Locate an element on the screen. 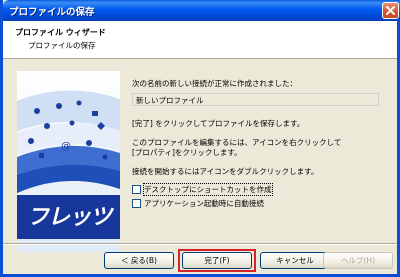 This screenshot has width=400, height=277. back-button: ＜ 戻る(B) is located at coordinates (139, 260).